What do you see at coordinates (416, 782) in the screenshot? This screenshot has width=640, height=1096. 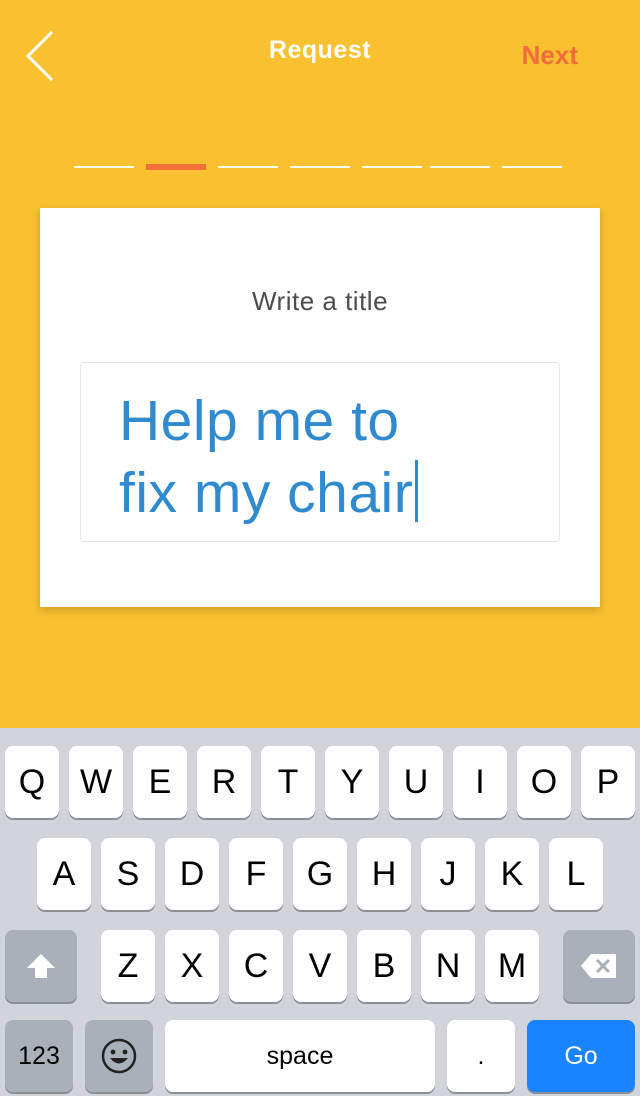 I see `key-u: U` at bounding box center [416, 782].